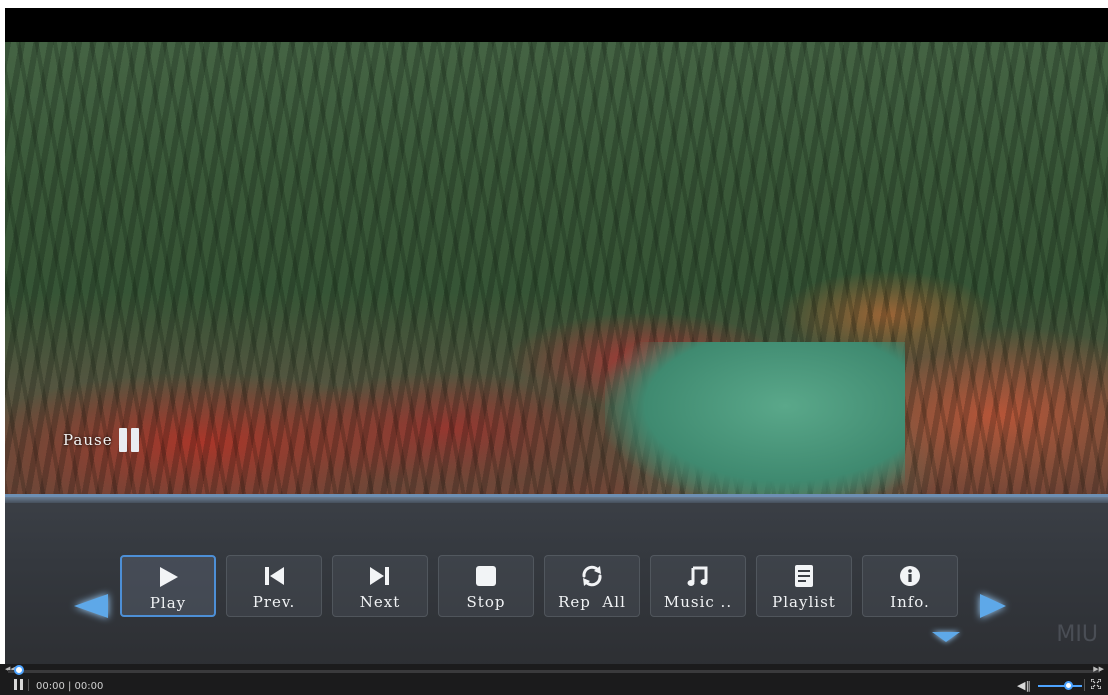  What do you see at coordinates (804, 602) in the screenshot?
I see `playlist-label: Playlist` at bounding box center [804, 602].